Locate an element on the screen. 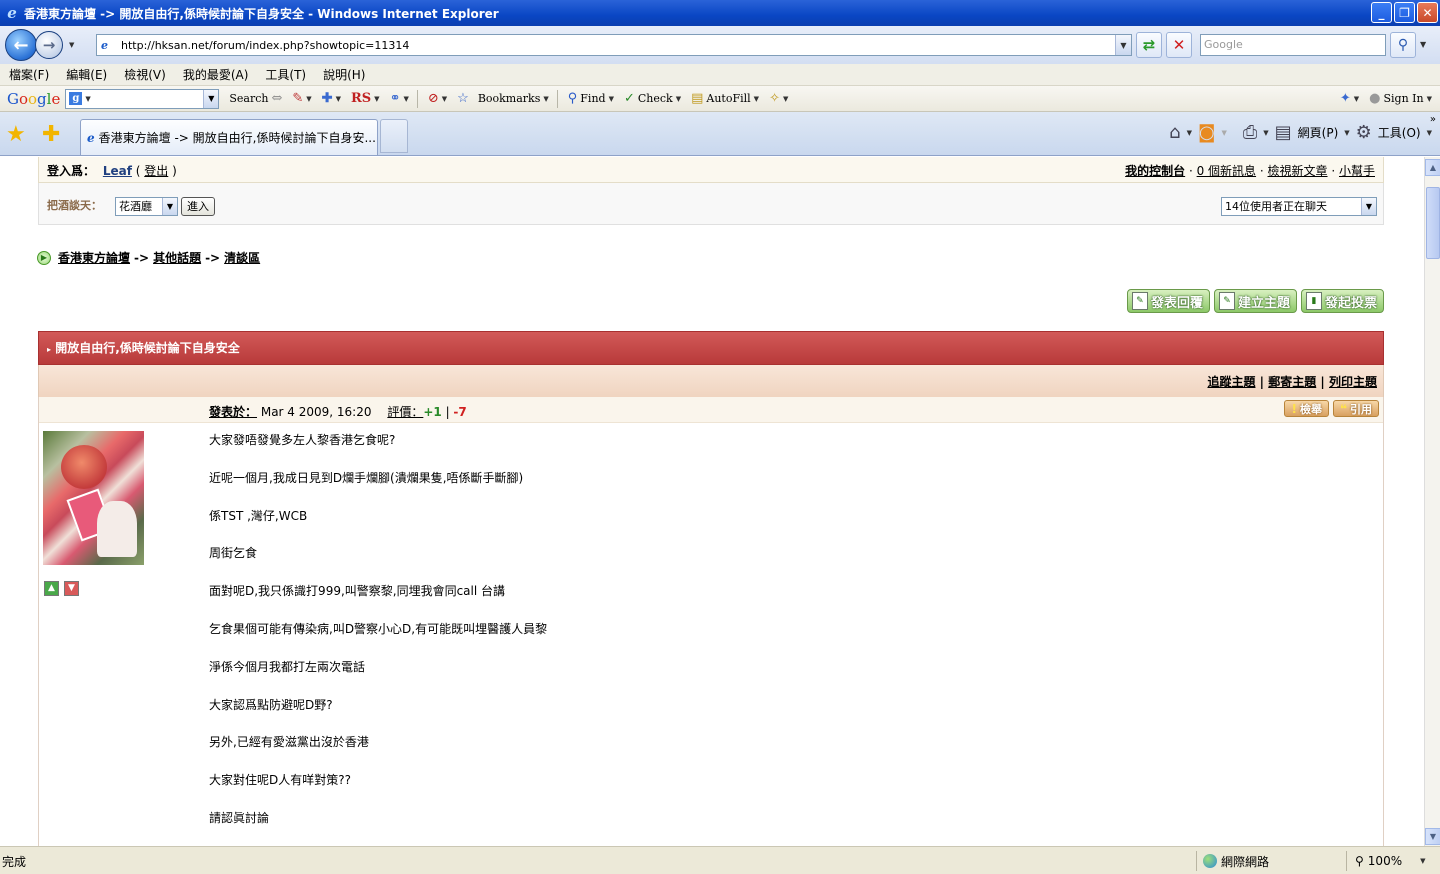 This screenshot has width=1440, height=874. post-line: 另外,已經有愛滋黨出沒於香港 is located at coordinates (289, 742).